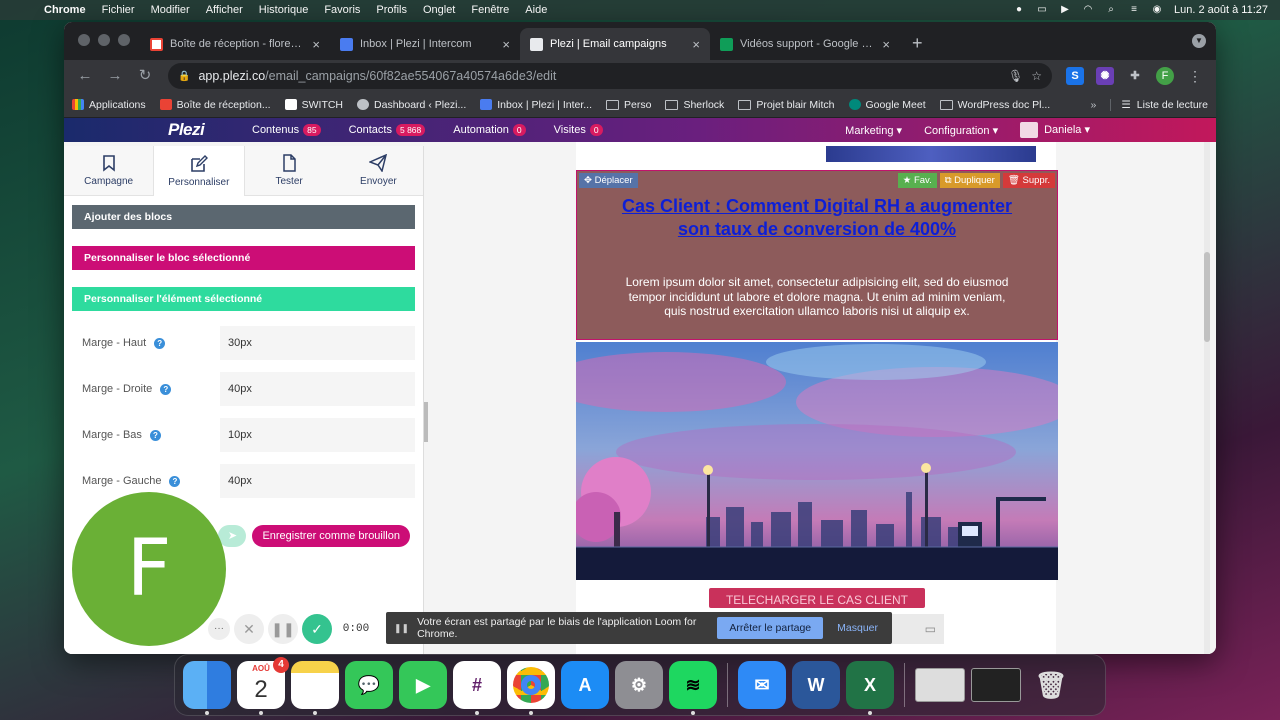  What do you see at coordinates (1195, 76) in the screenshot?
I see `more-menu-icon: ⋮` at bounding box center [1195, 76].